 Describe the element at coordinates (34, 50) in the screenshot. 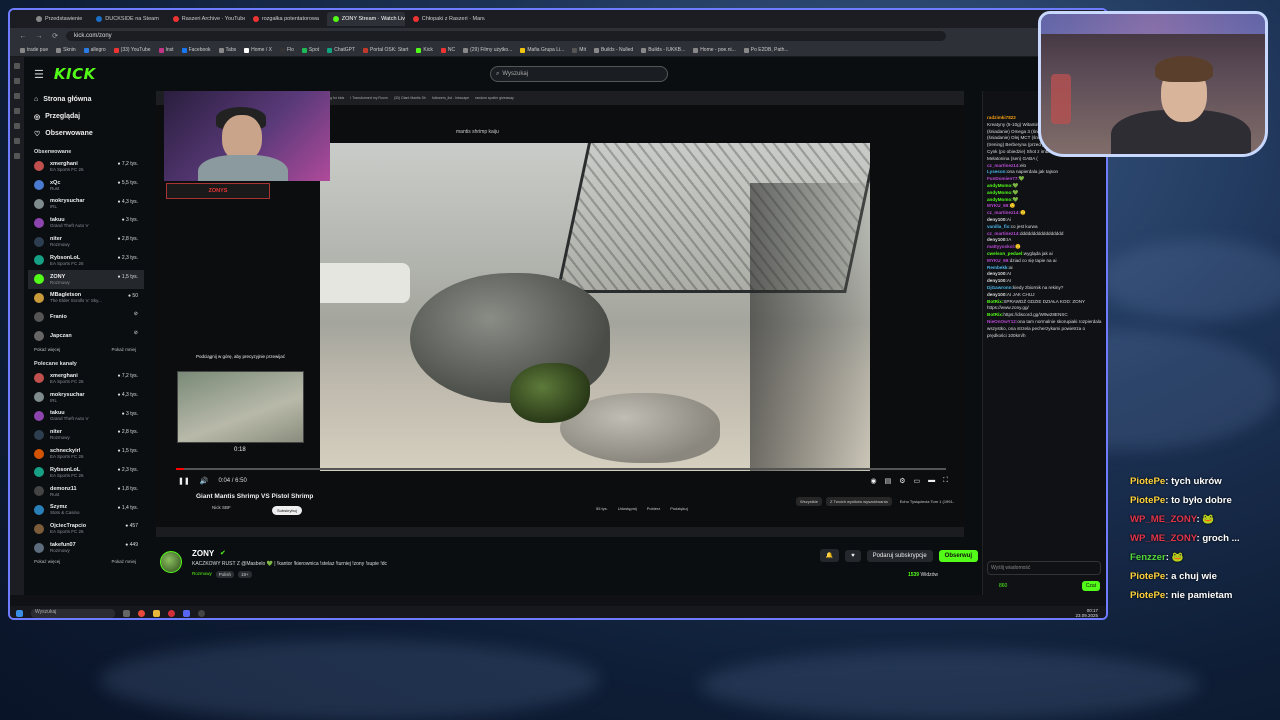

I see `bookmark-item: trade pue` at that location.